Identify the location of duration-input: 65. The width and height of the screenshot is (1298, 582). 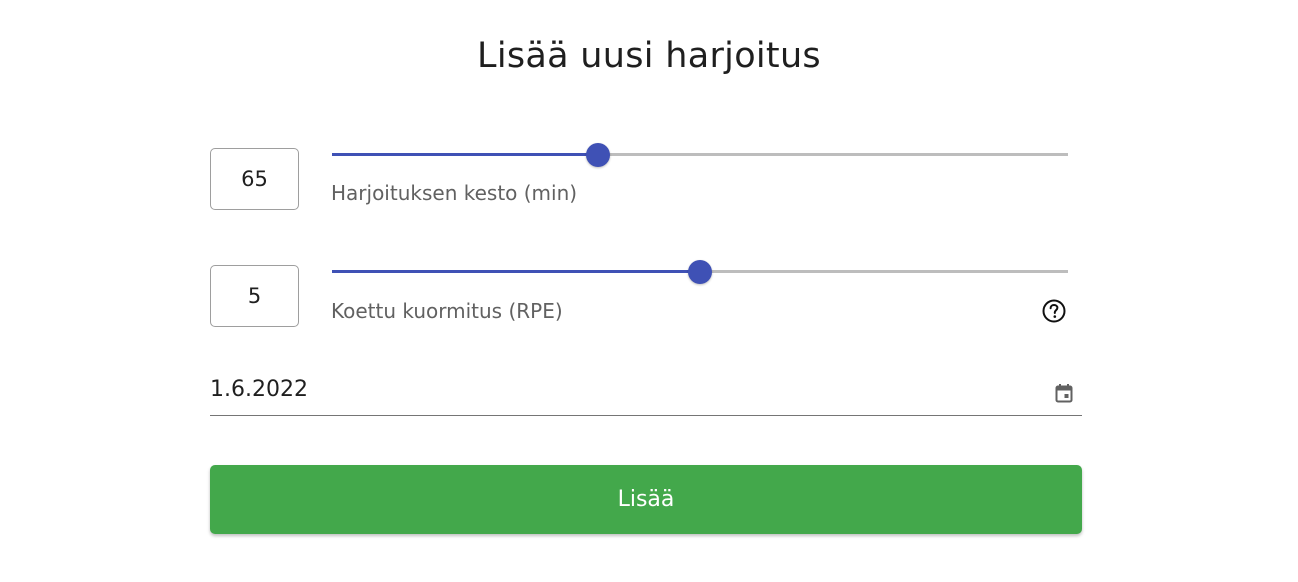
(254, 179).